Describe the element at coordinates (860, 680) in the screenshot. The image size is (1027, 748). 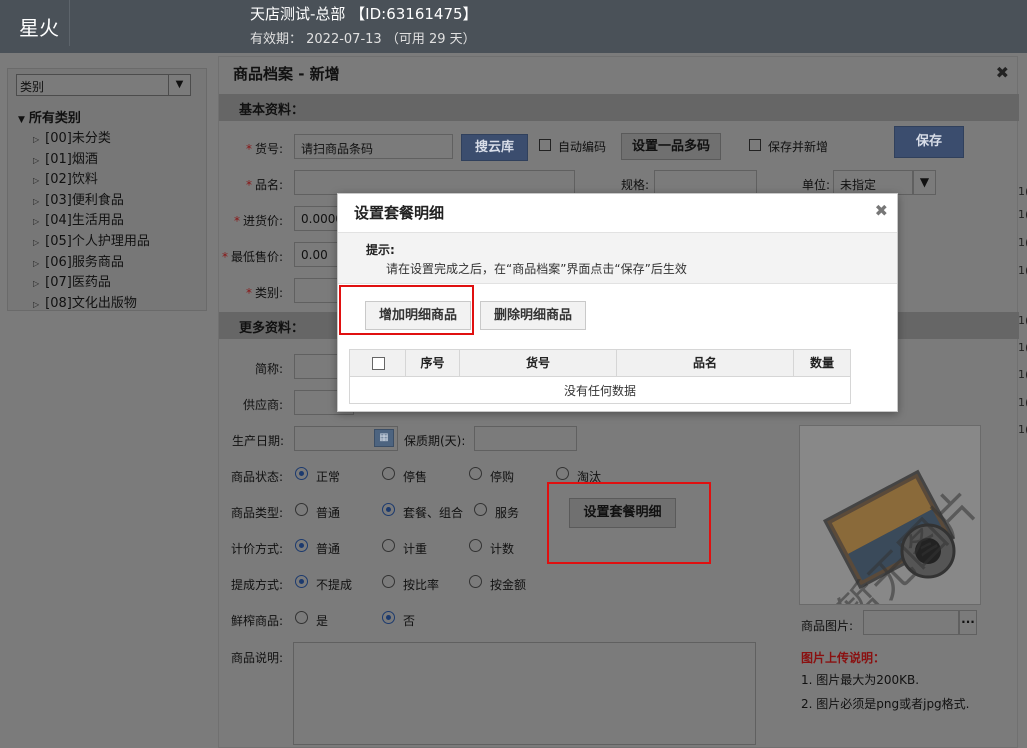
I see `image-note: 1. 图片最大为200KB.` at that location.